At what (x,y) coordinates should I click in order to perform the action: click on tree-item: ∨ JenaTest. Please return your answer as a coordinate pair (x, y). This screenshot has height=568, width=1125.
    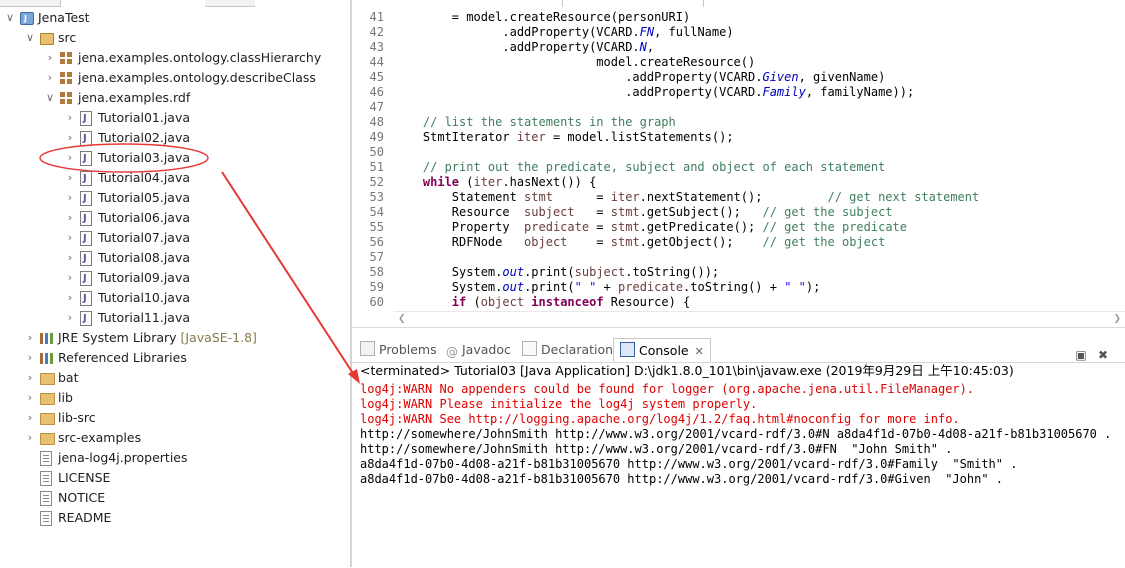
    Looking at the image, I should click on (175, 18).